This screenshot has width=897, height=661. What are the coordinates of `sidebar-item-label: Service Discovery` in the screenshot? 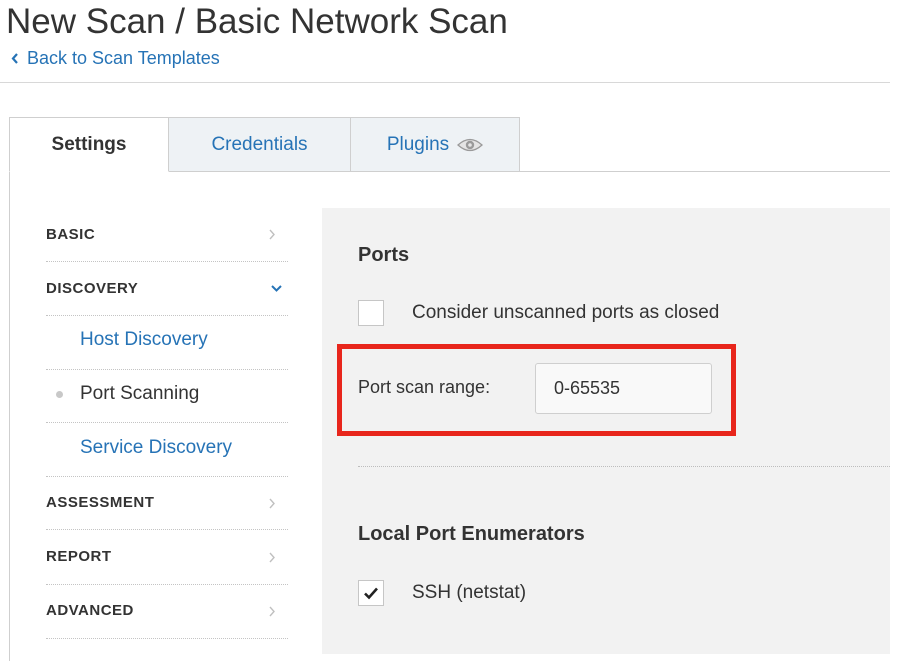 It's located at (156, 447).